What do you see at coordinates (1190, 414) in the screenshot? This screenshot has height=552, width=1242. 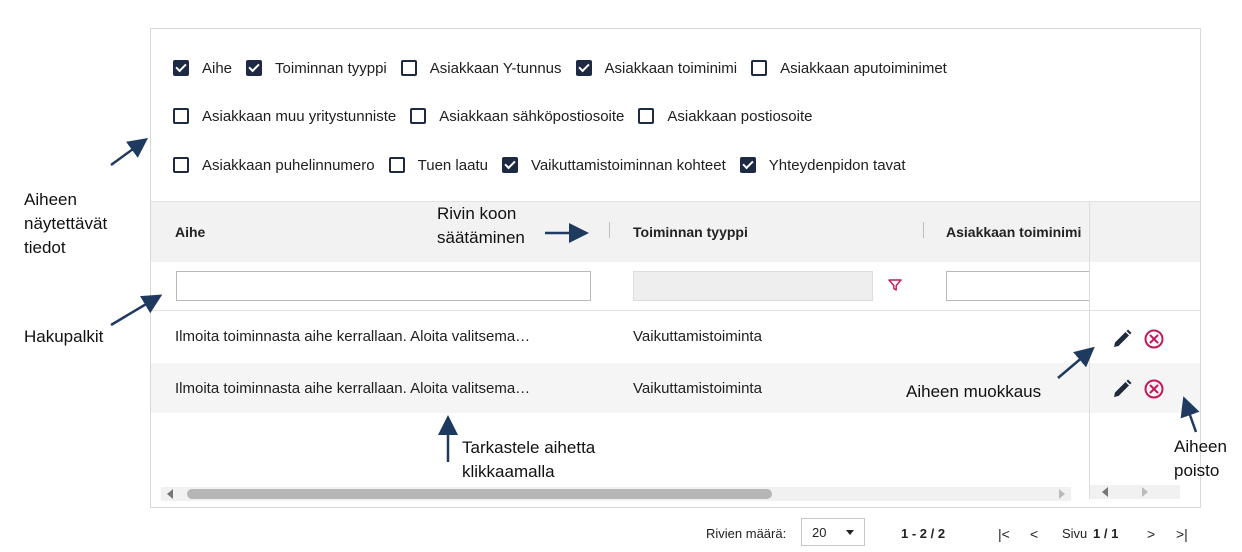 I see `arrow-delete-topic` at bounding box center [1190, 414].